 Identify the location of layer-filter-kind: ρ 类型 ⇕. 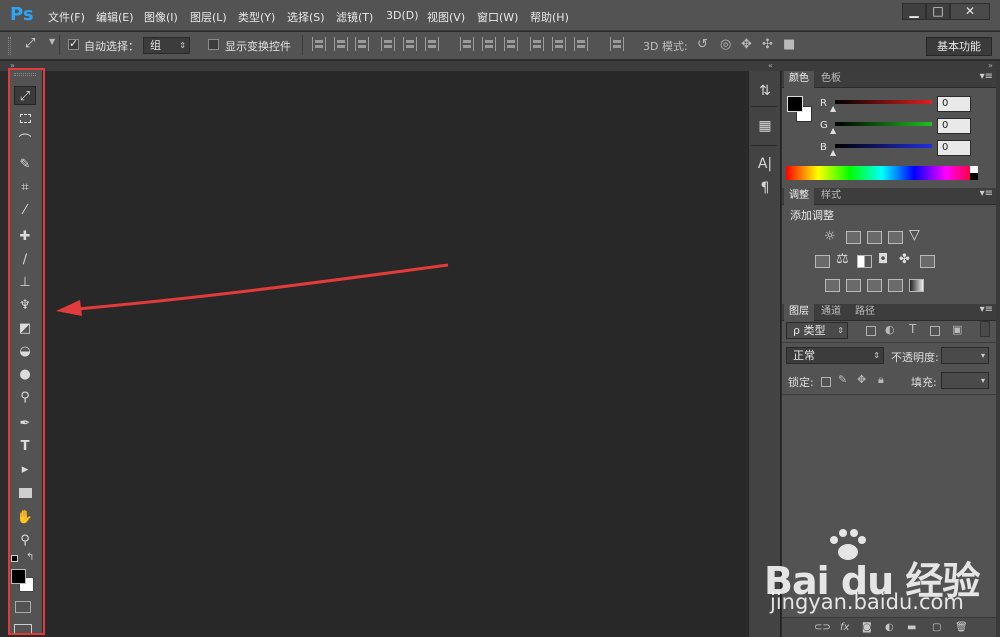
(817, 330).